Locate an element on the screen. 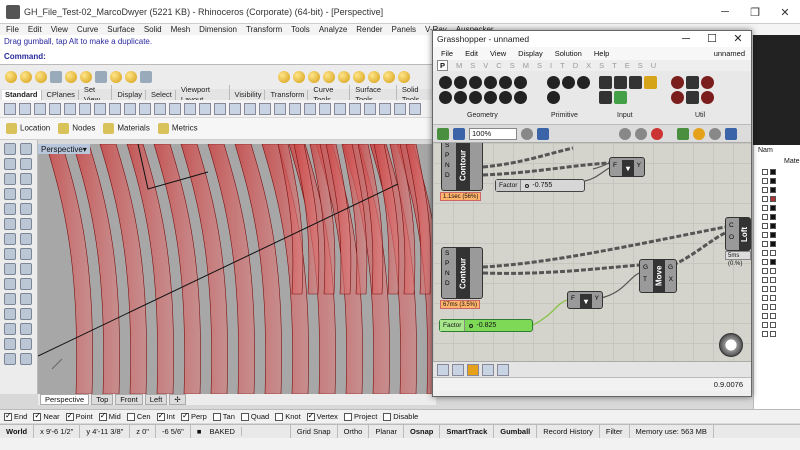  viewport-tab: Top is located at coordinates (102, 399).